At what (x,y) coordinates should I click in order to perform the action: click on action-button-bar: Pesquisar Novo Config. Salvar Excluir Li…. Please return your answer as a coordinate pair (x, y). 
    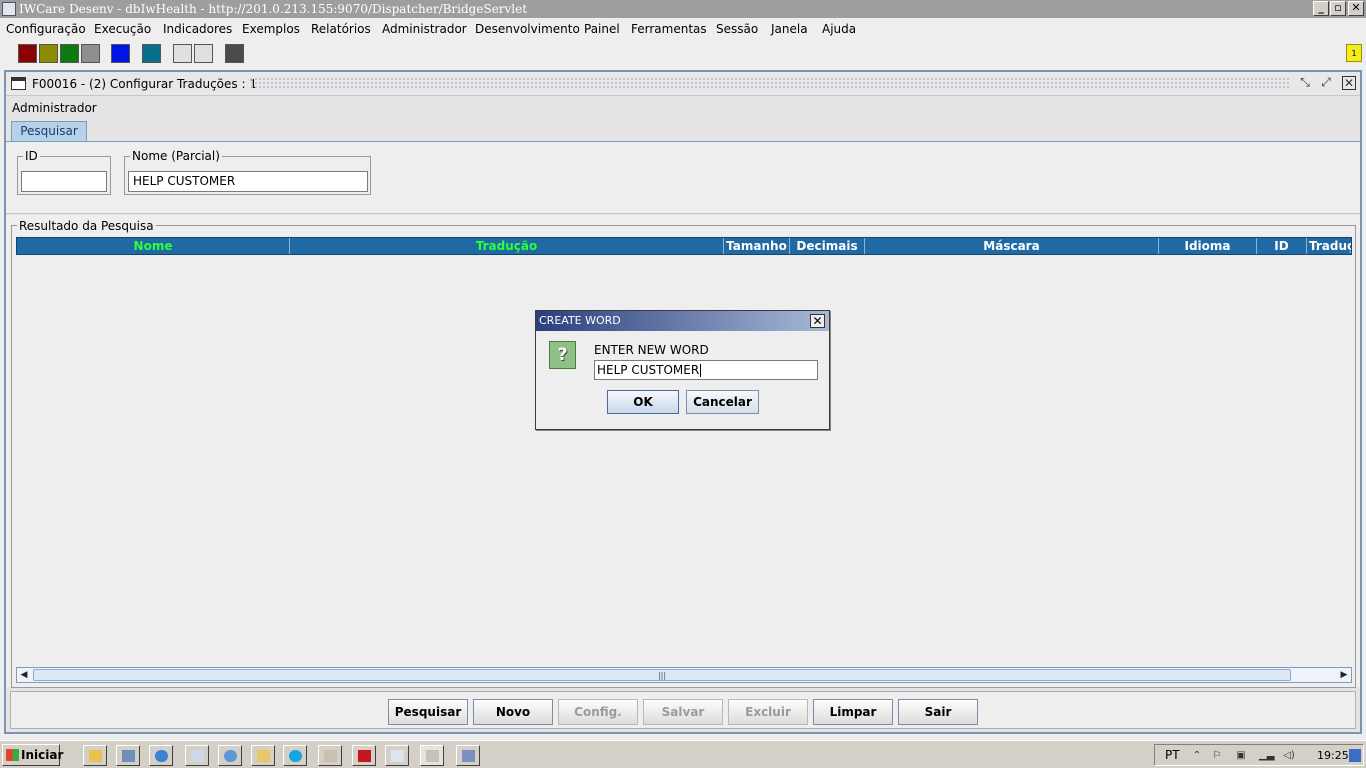
    Looking at the image, I should click on (683, 710).